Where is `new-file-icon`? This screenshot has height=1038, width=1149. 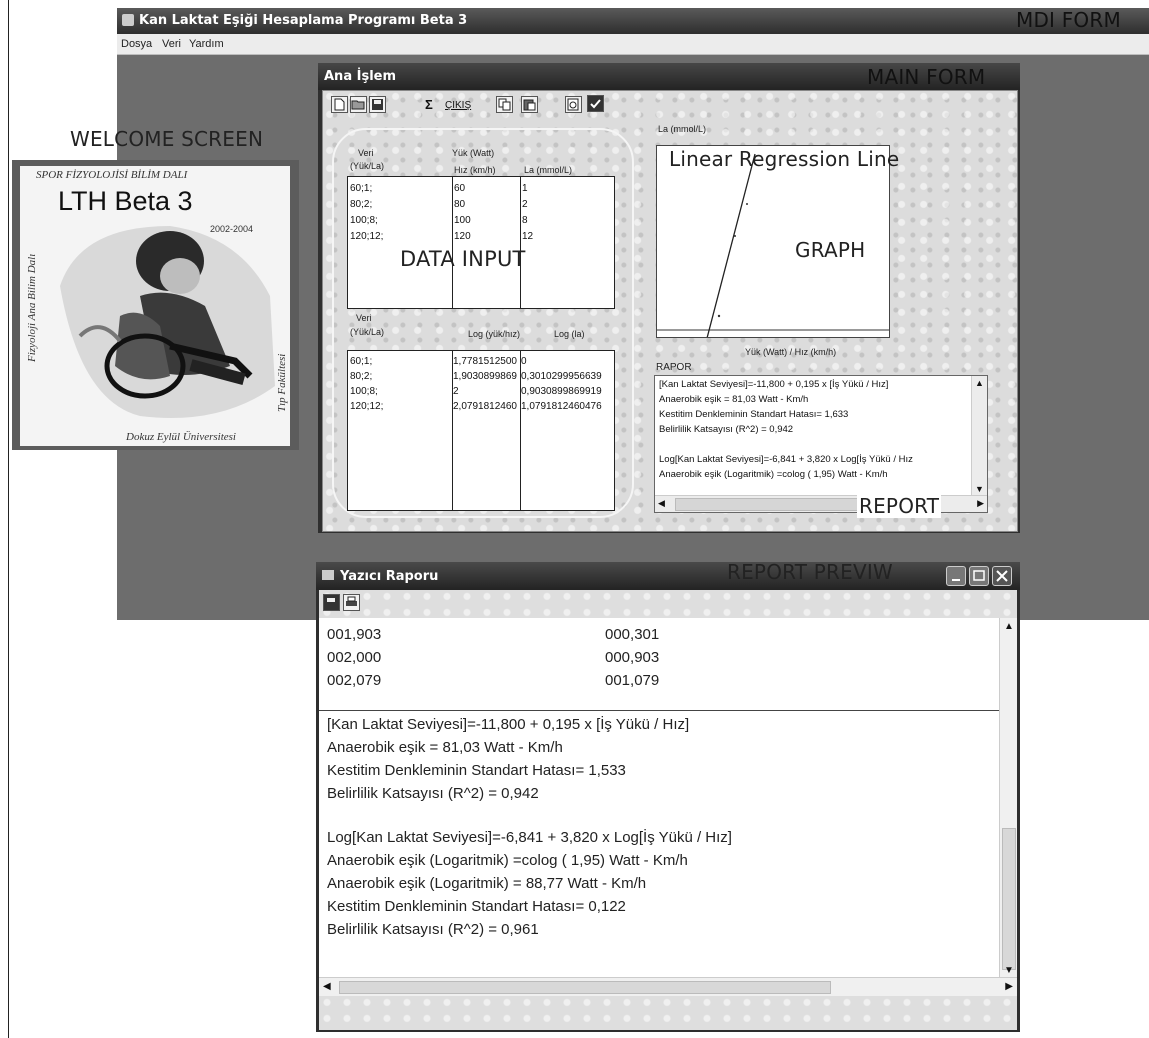
new-file-icon is located at coordinates (339, 104).